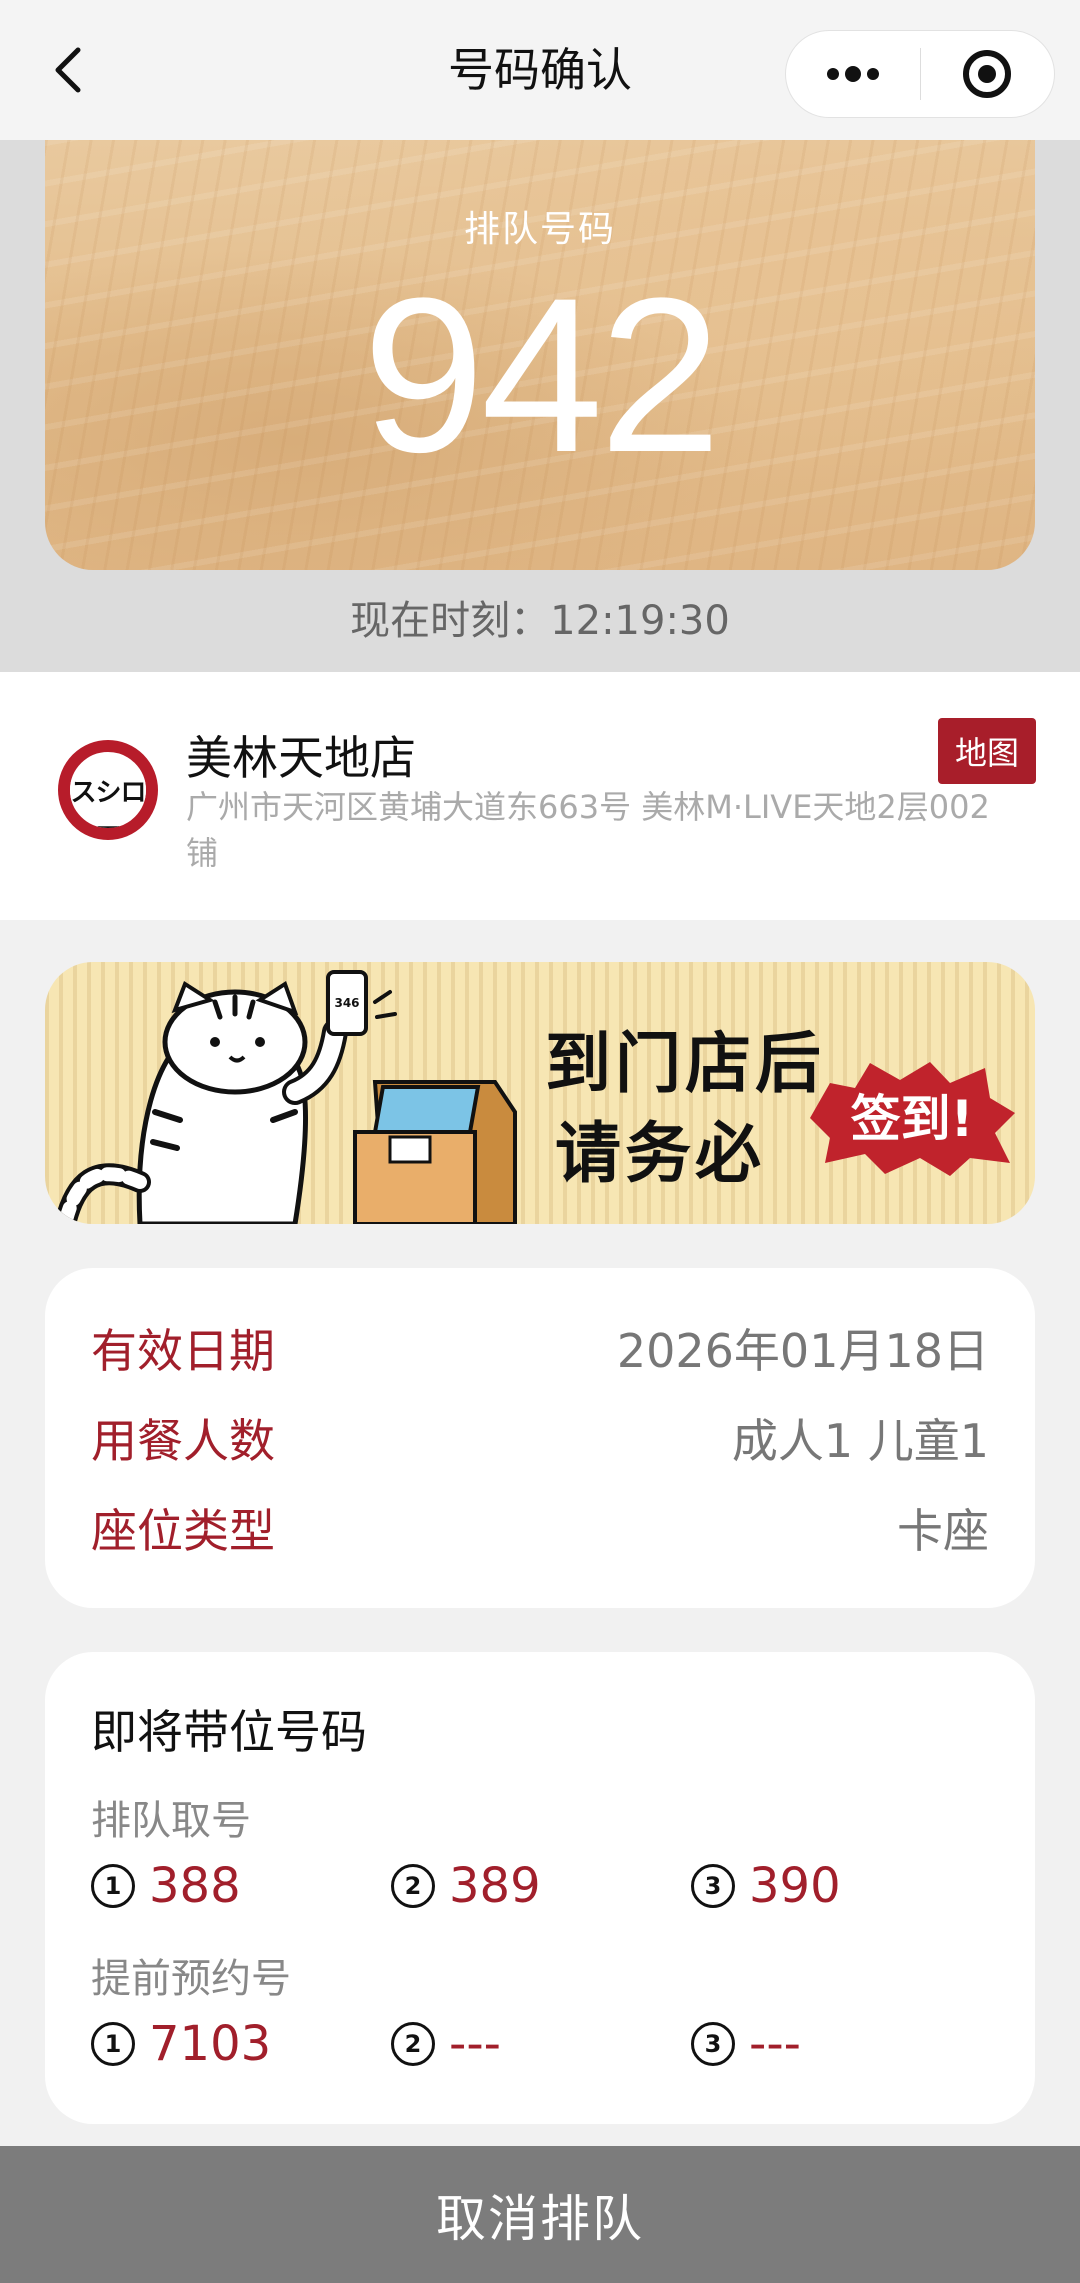 The height and width of the screenshot is (2283, 1080). What do you see at coordinates (540, 1348) in the screenshot?
I see `info-row-valid-date: 有效日期 2026年01月18日` at bounding box center [540, 1348].